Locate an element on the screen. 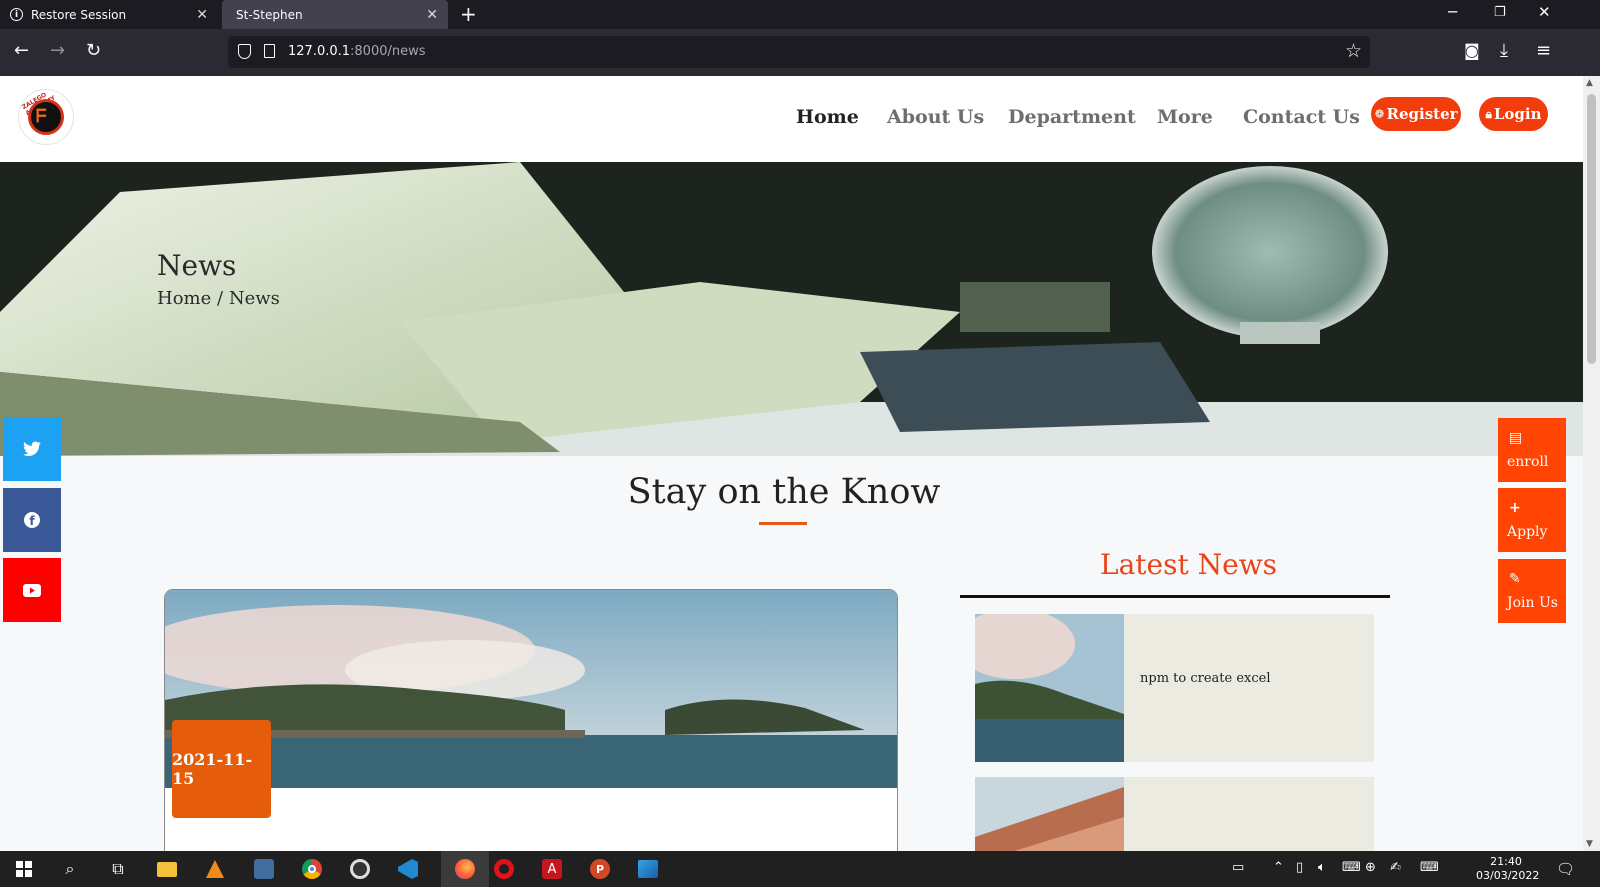  hero-title: News is located at coordinates (197, 265).